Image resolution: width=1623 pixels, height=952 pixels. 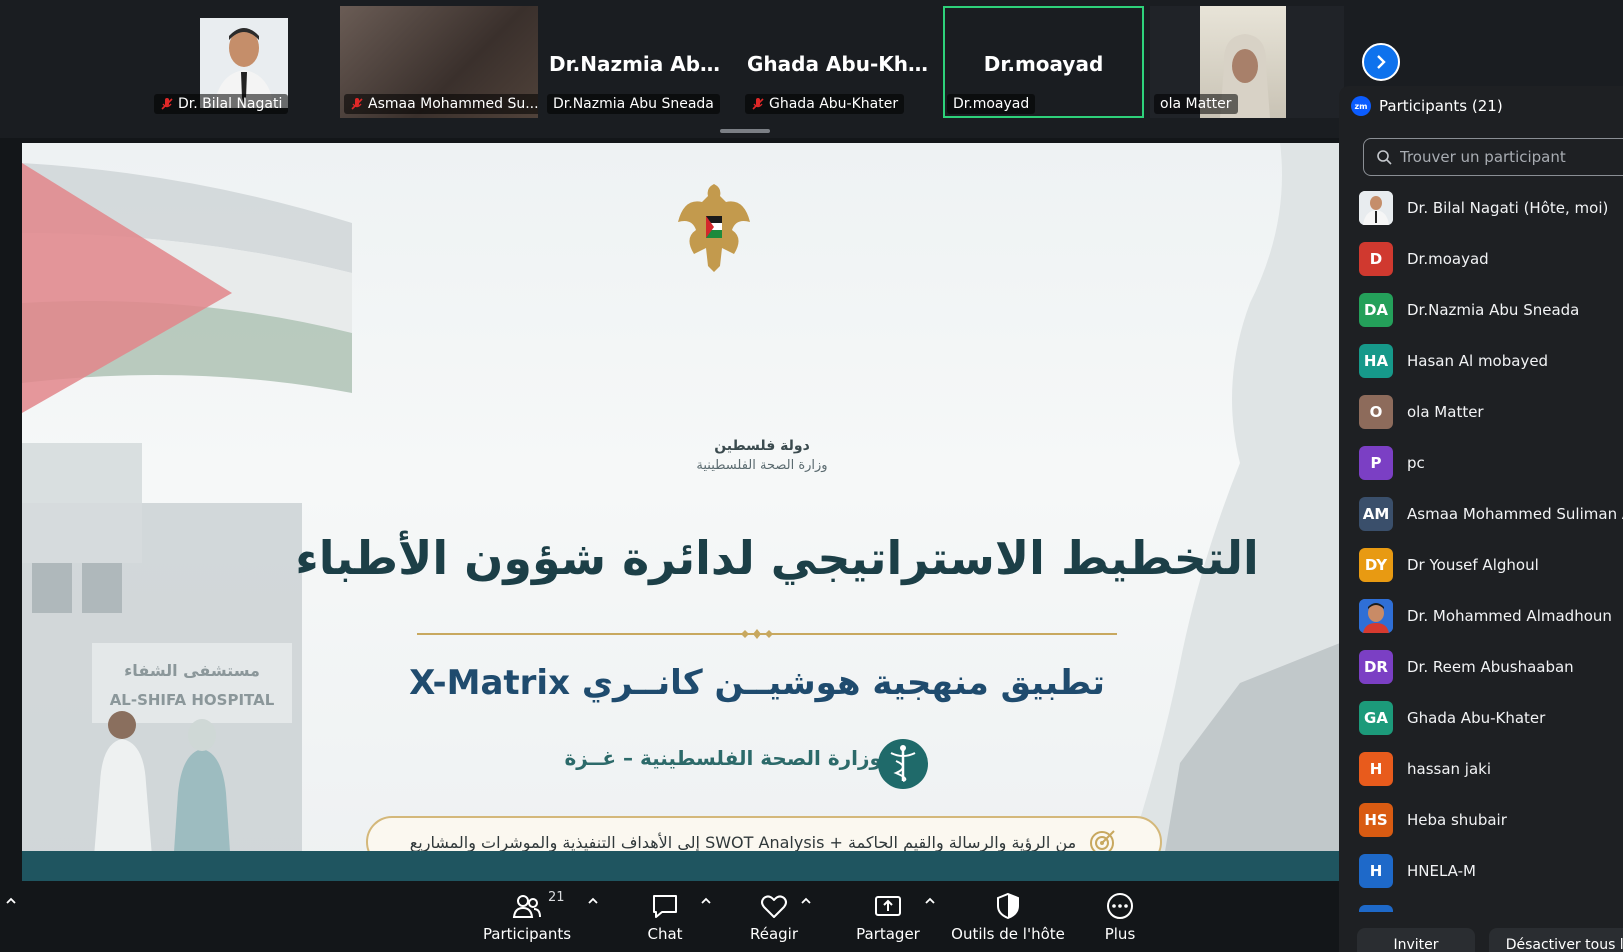 I want to click on zoom-logo-icon: zm, so click(x=1361, y=106).